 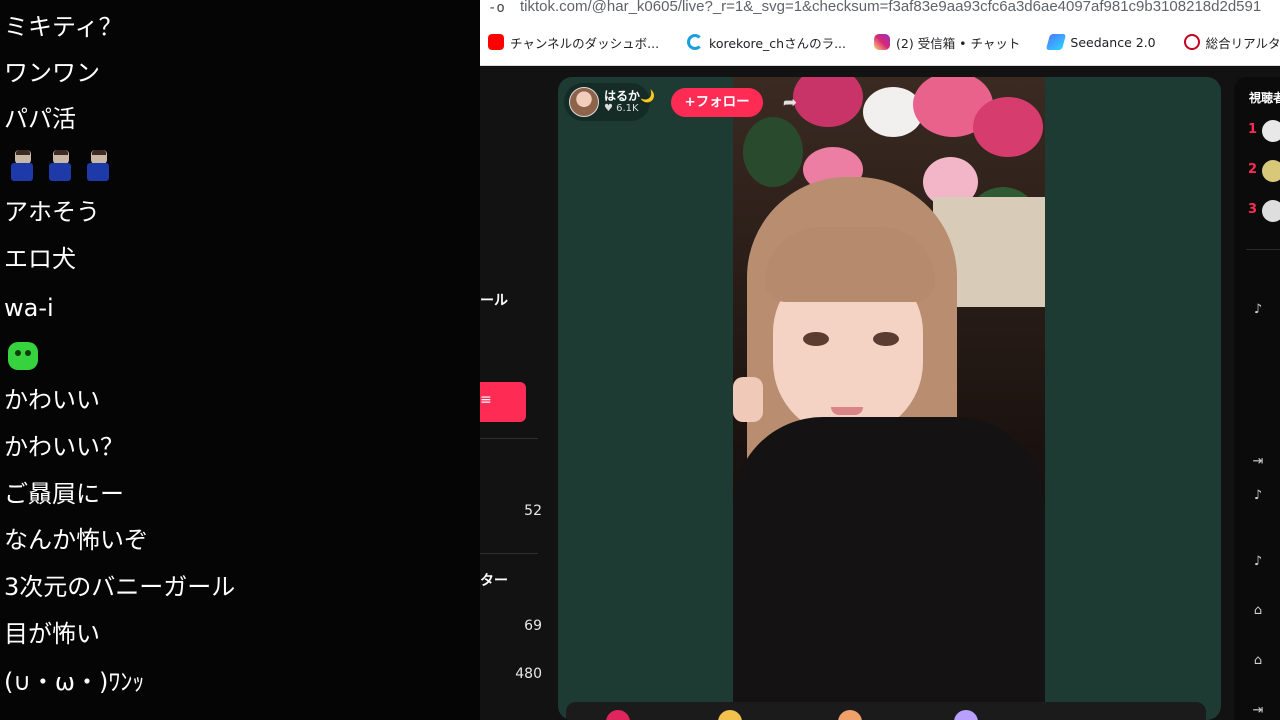 I want to click on host-name: はるか🌙, so click(x=629, y=95).